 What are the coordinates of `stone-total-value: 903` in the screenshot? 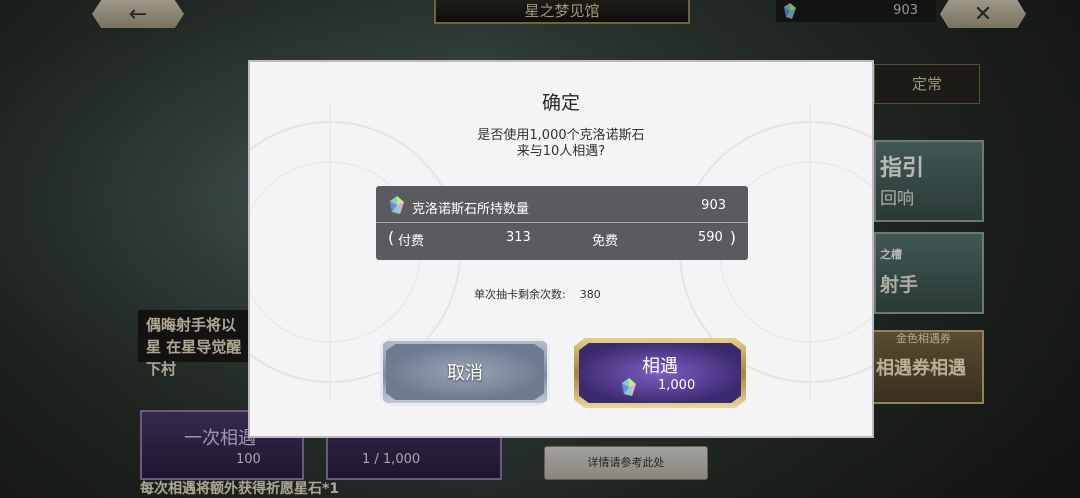 It's located at (713, 205).